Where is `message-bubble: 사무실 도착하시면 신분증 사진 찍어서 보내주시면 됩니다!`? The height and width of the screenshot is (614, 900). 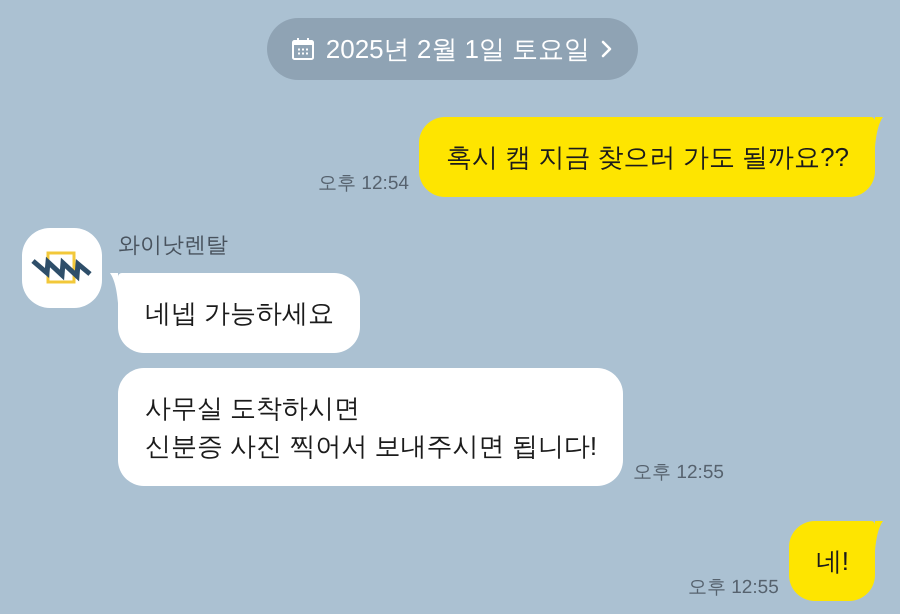
message-bubble: 사무실 도착하시면 신분증 사진 찍어서 보내주시면 됩니다! is located at coordinates (371, 427).